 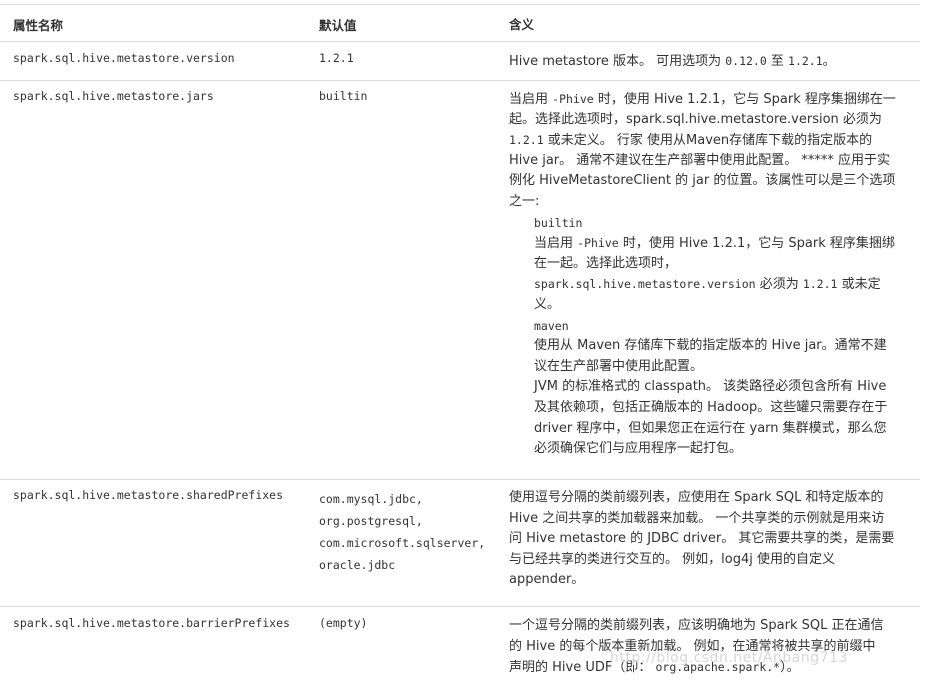 What do you see at coordinates (113, 96) in the screenshot?
I see `property-name: spark.sql.hive.metastore.jars` at bounding box center [113, 96].